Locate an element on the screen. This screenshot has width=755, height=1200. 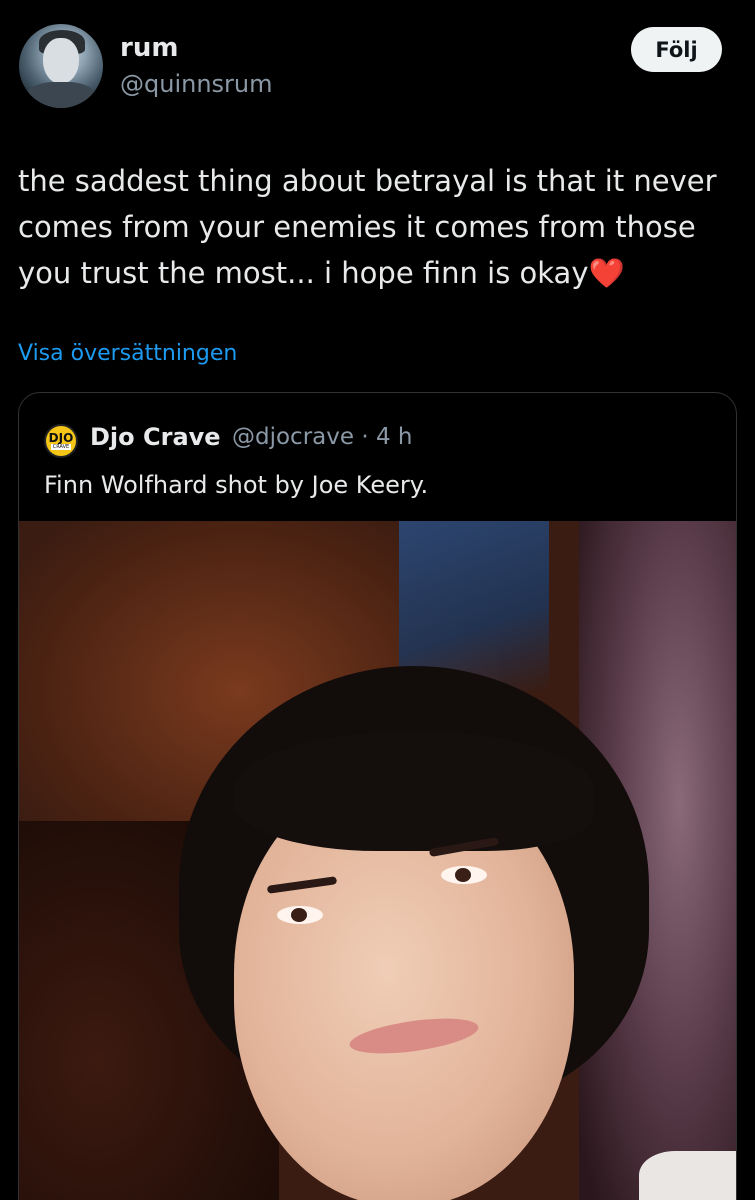
heart-emoji: ❤️ is located at coordinates (606, 273).